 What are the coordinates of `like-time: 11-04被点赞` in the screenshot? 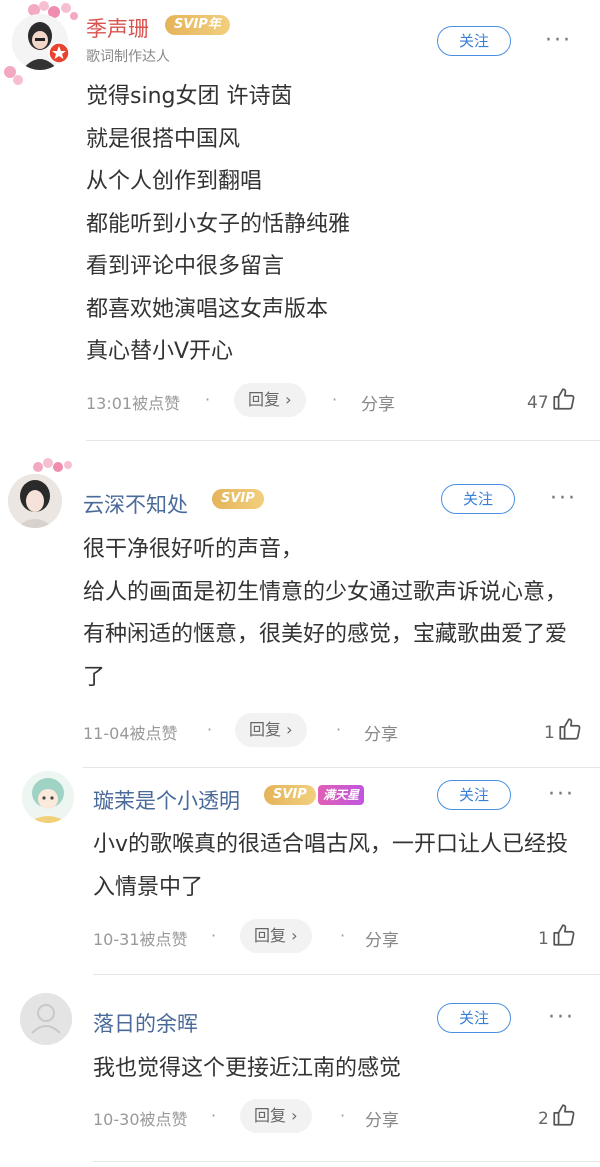 It's located at (130, 733).